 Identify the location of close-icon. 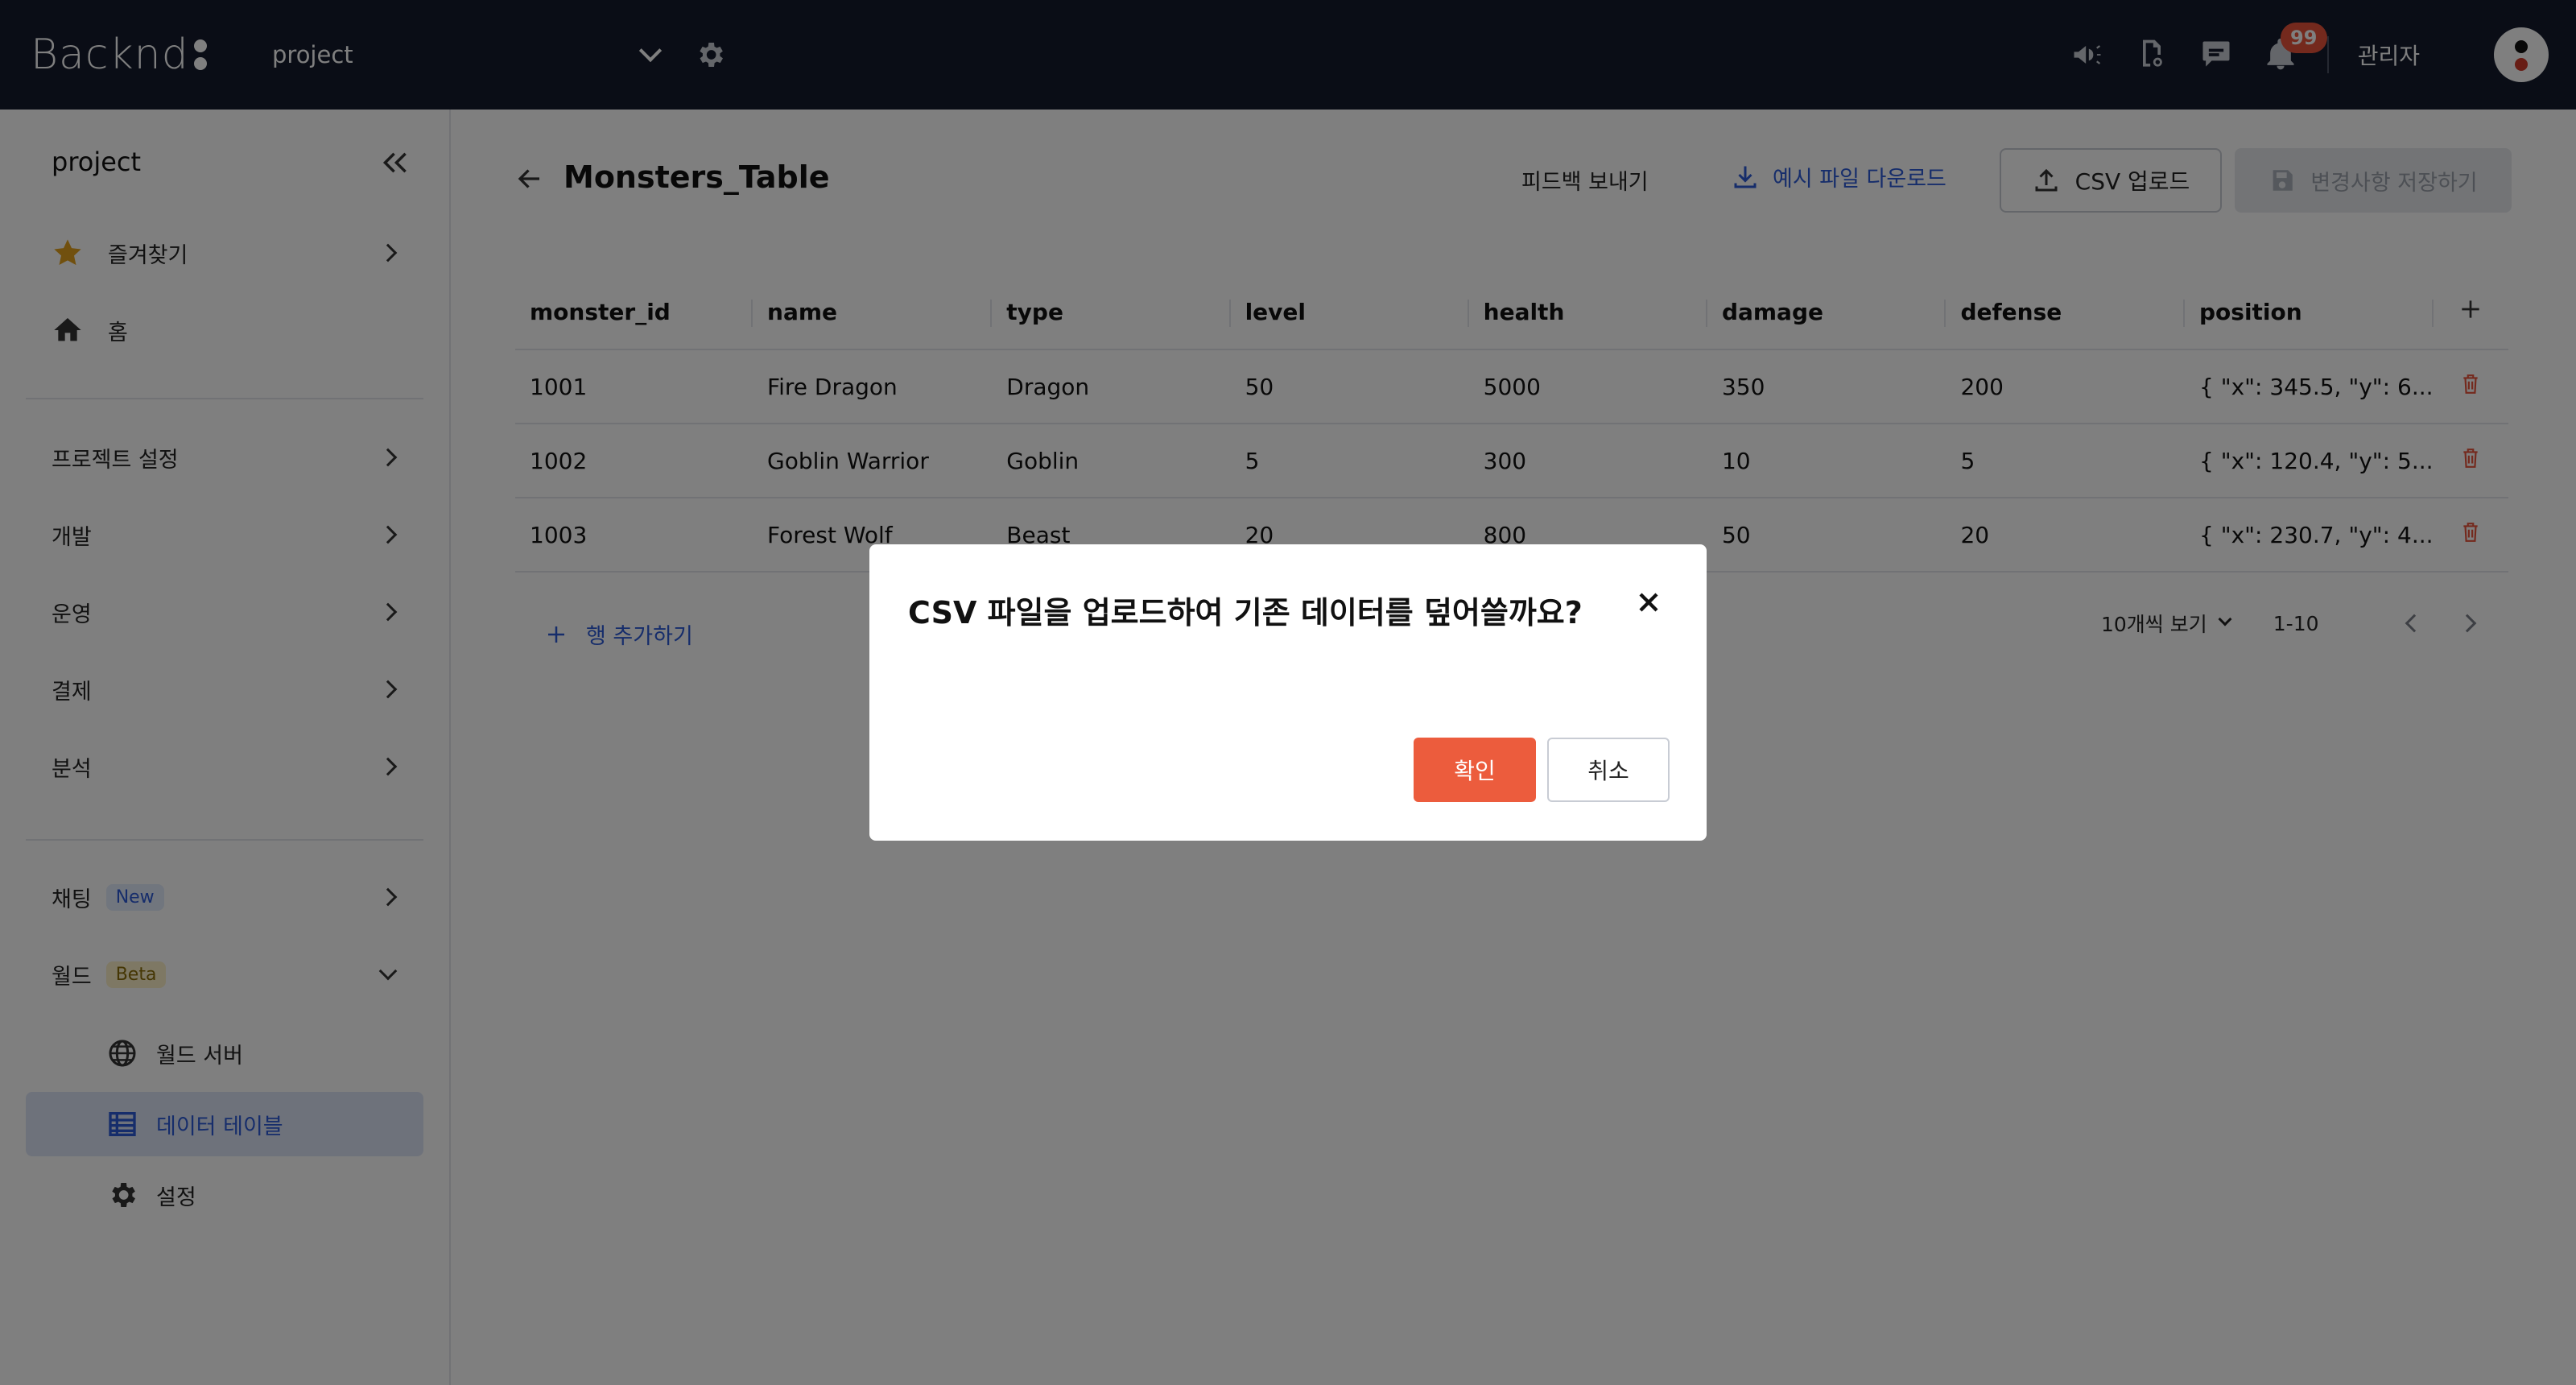
(1649, 602).